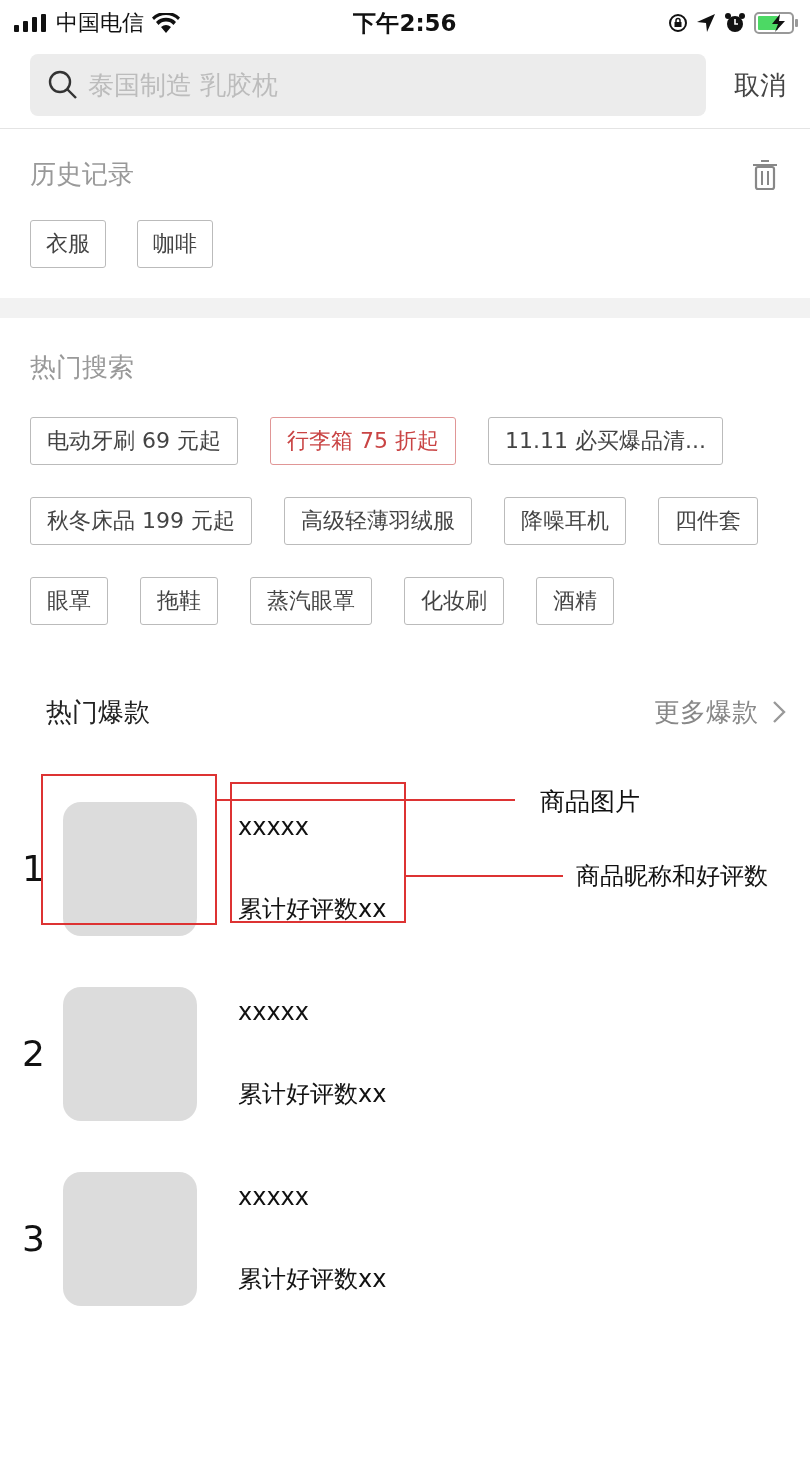 This screenshot has width=810, height=1458. I want to click on more-link: 更多爆款, so click(720, 712).